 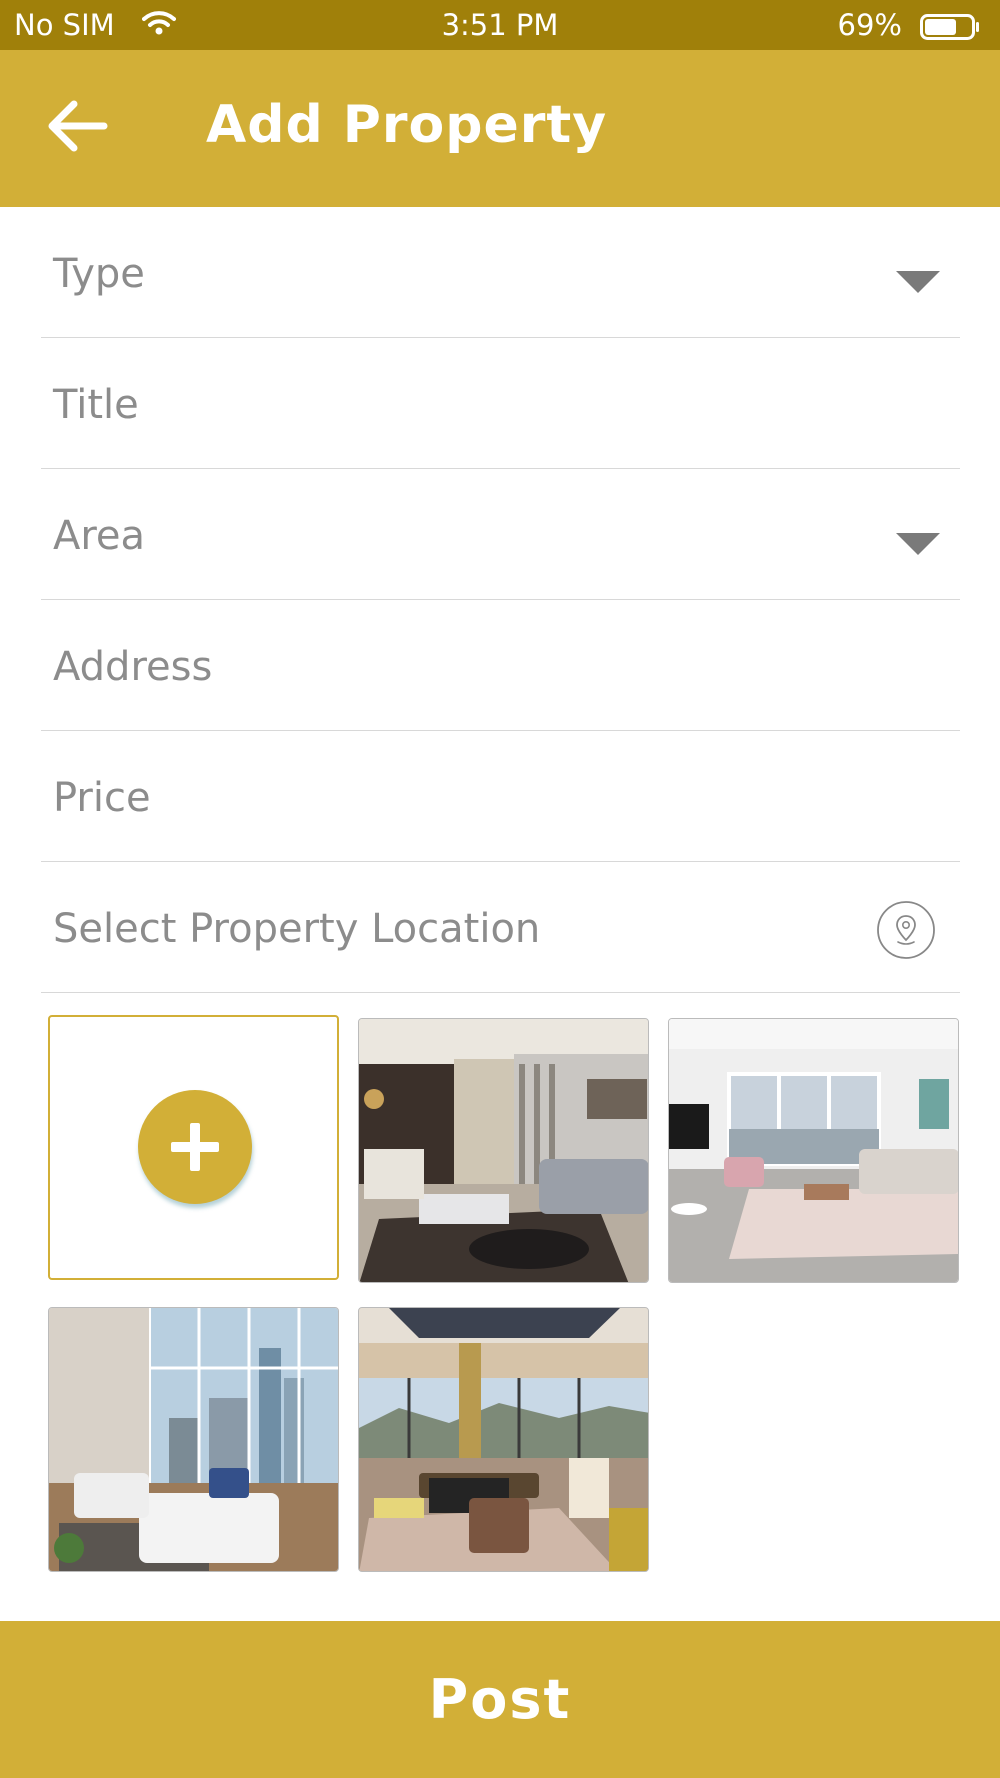 What do you see at coordinates (500, 25) in the screenshot?
I see `status-bar: No SIM 3:51 PM 69%` at bounding box center [500, 25].